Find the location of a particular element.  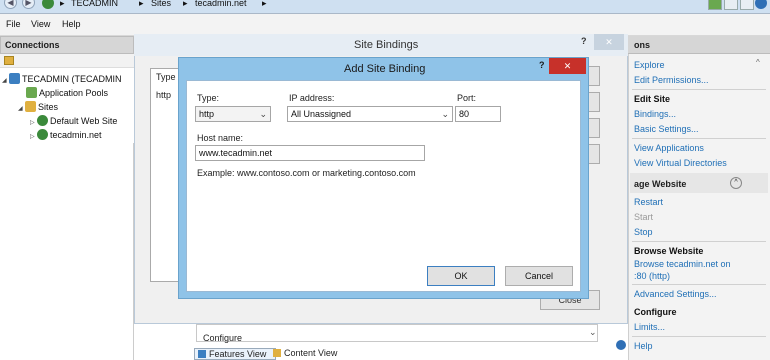

app-pools-icon is located at coordinates (31, 92).